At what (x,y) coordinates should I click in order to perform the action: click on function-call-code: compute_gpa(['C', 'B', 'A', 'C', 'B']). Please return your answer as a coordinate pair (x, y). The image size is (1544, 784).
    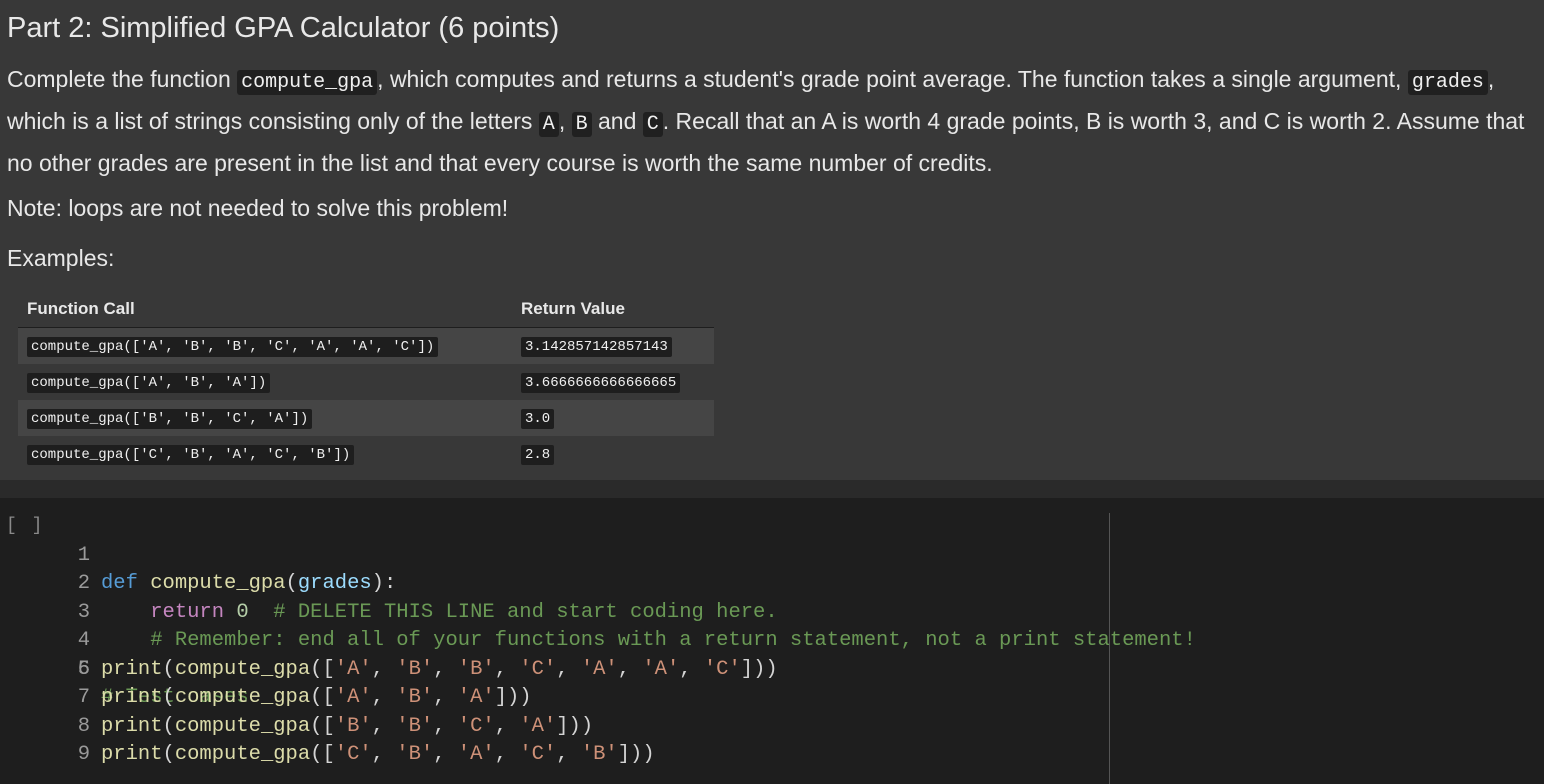
    Looking at the image, I should click on (191, 455).